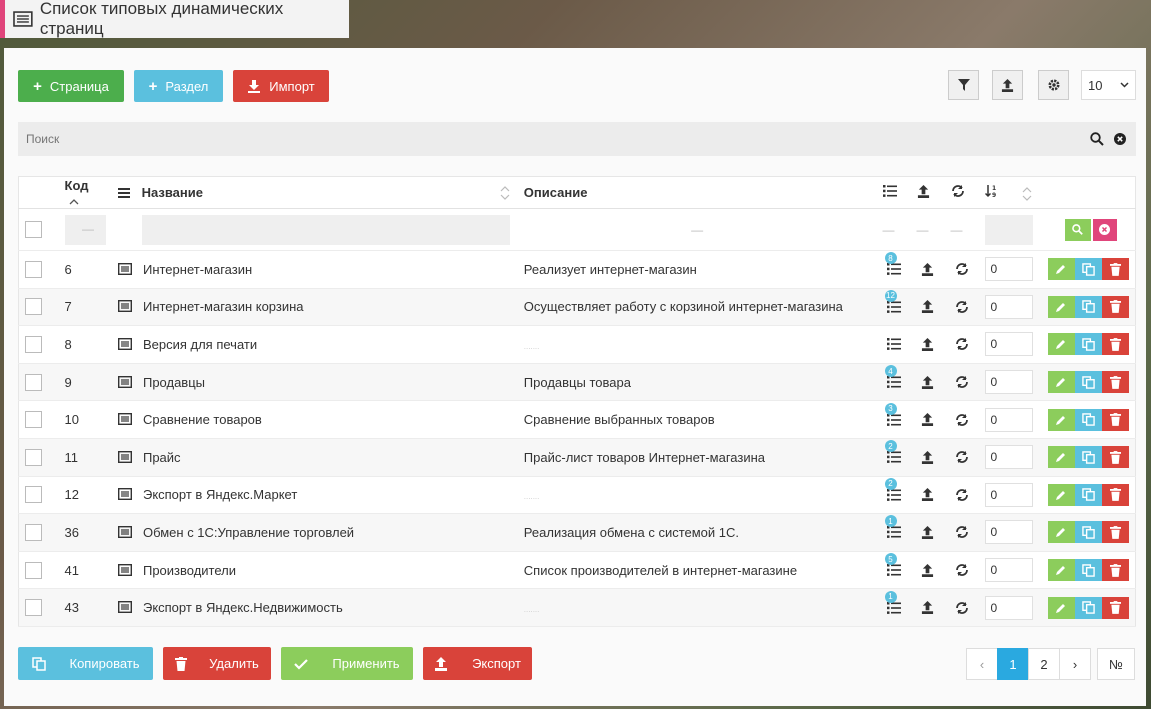  Describe the element at coordinates (982, 664) in the screenshot. I see `prev-page-button: ‹` at that location.